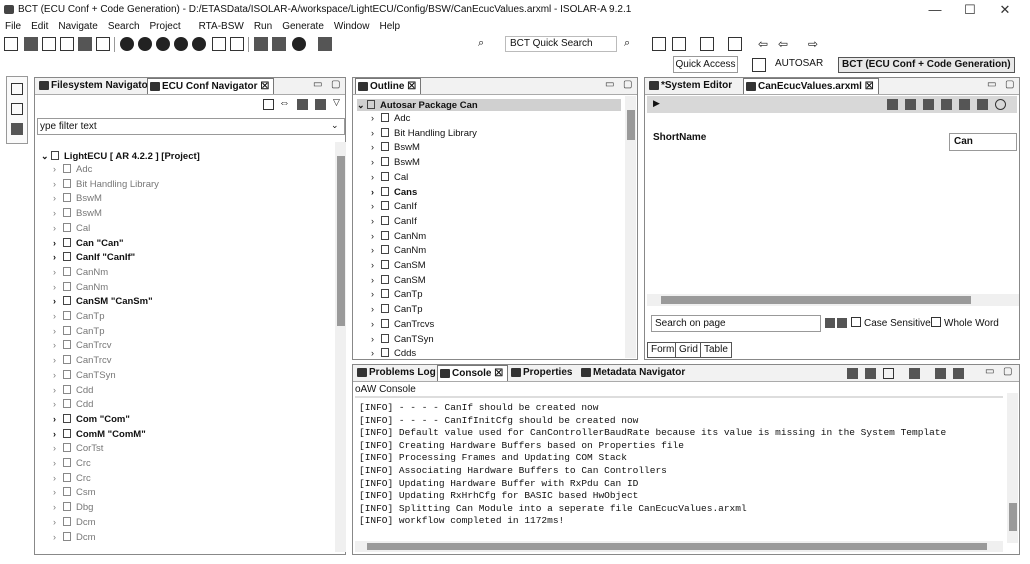 The image size is (1030, 564). I want to click on next-annotation-icon, so click(735, 44).